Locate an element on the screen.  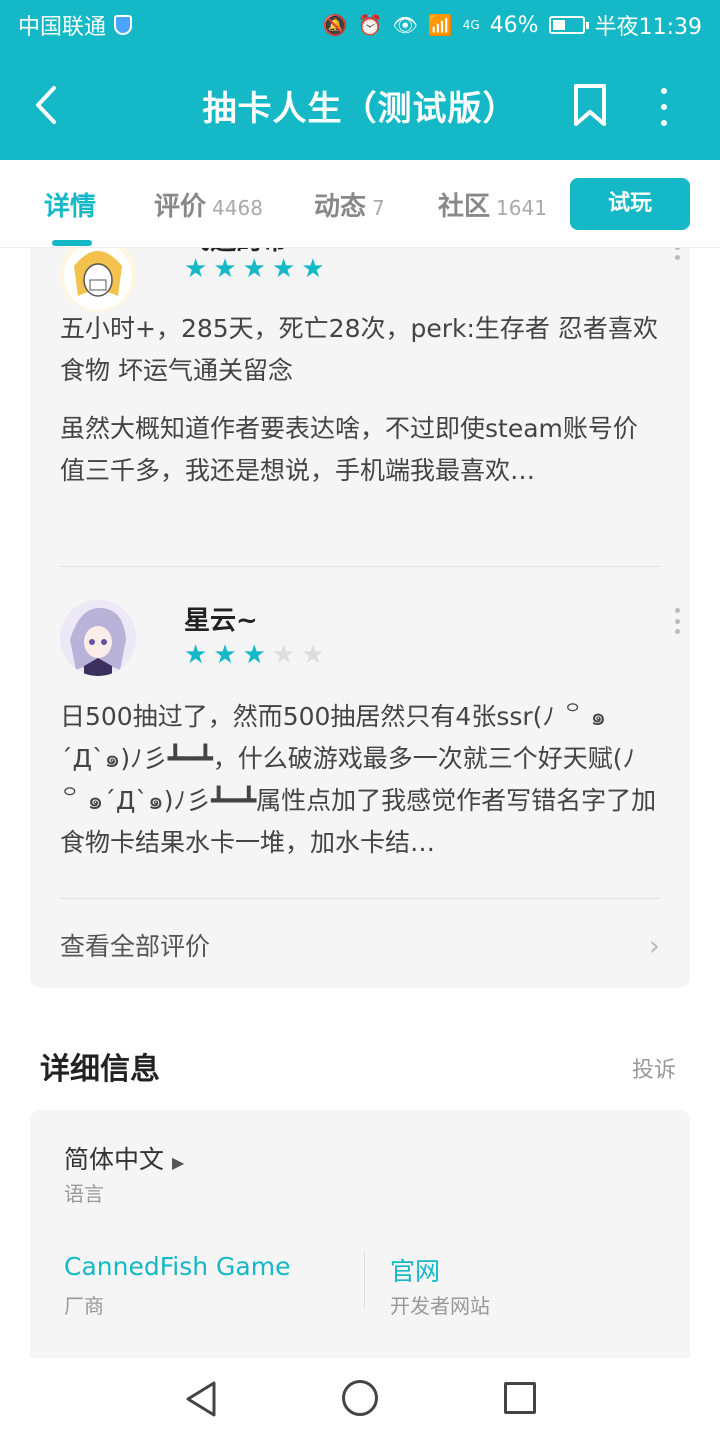
official-site-link: 官网 is located at coordinates (415, 1270).